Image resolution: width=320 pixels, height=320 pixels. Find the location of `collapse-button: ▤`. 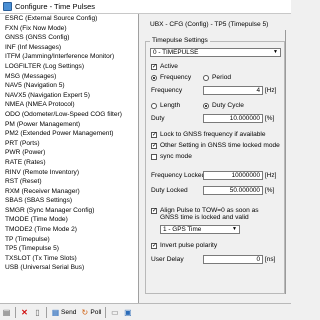

collapse-button: ▤ is located at coordinates (6, 312).